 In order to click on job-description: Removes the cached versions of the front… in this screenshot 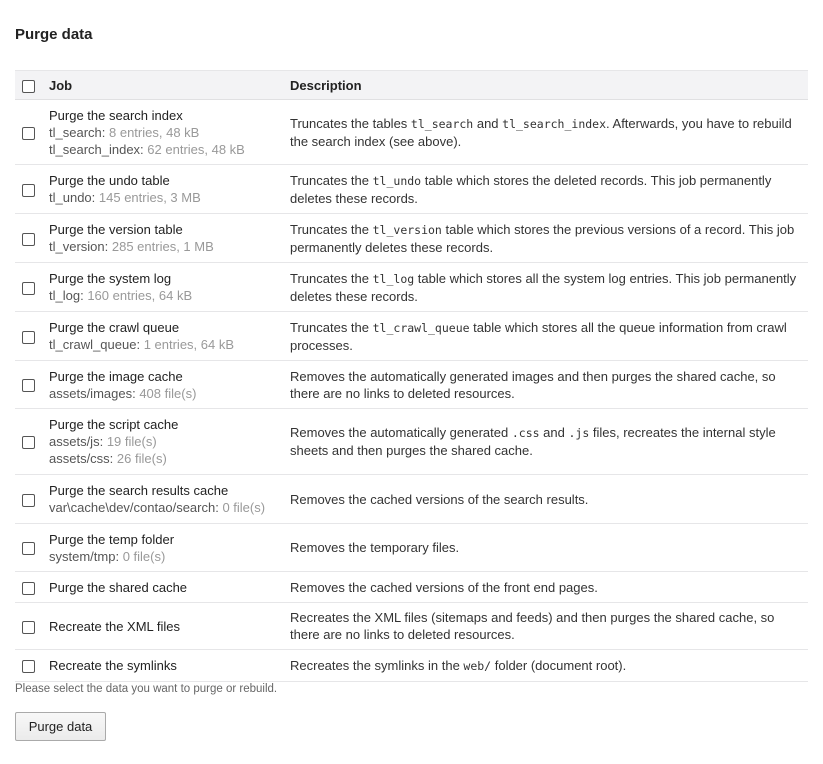, I will do `click(547, 587)`.